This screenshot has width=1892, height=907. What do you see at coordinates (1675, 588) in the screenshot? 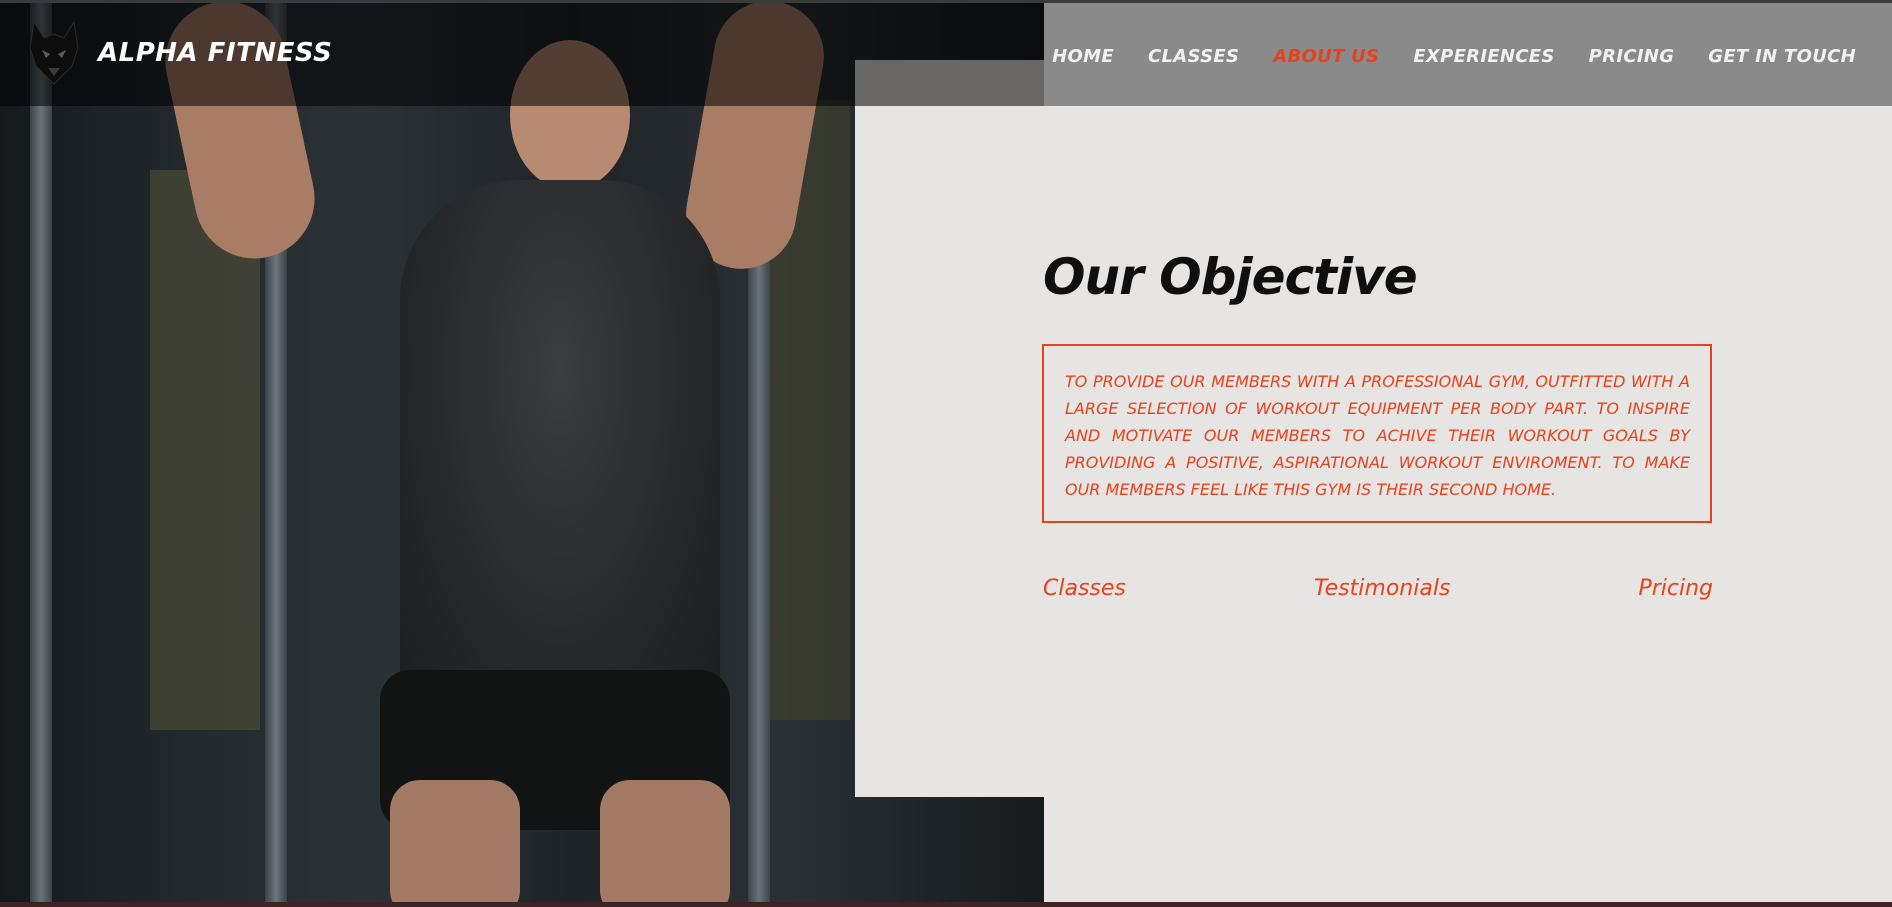
I see `link-pricing: Pricing` at bounding box center [1675, 588].